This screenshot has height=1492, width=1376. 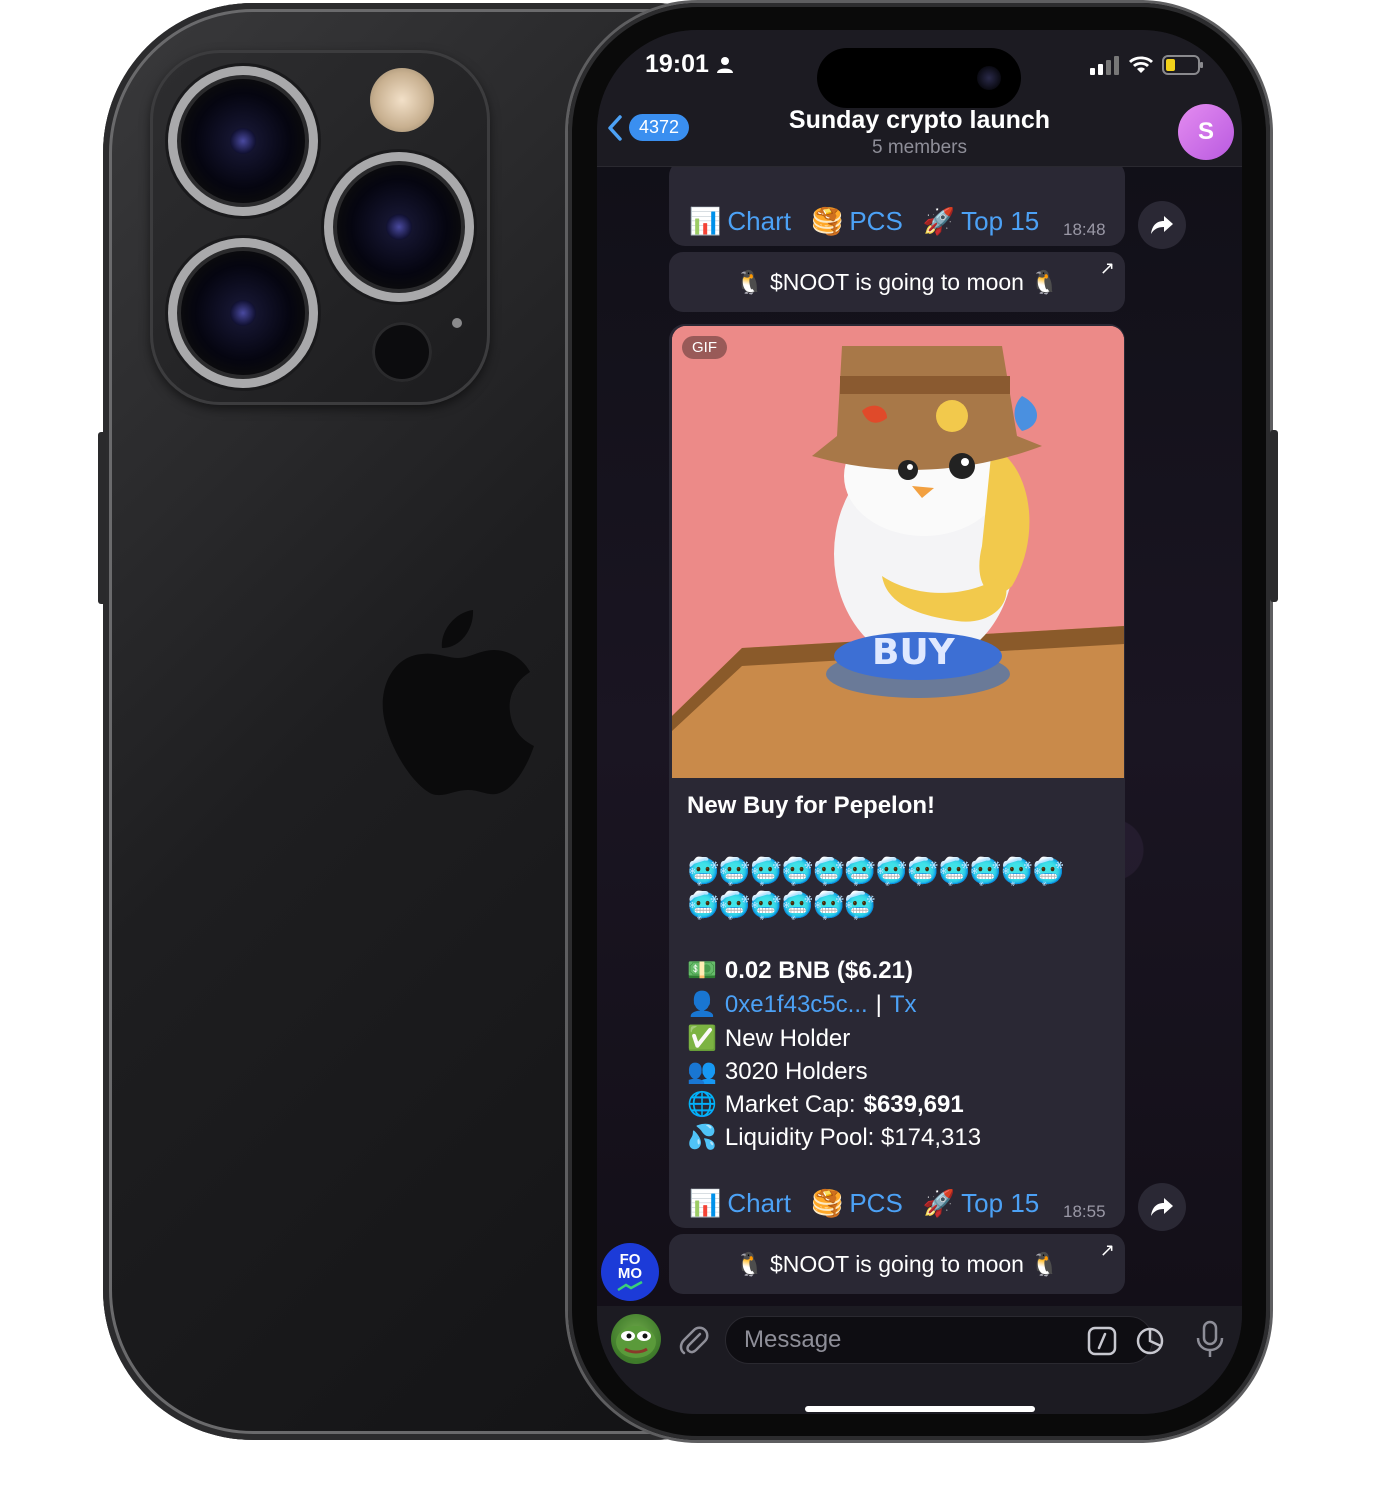 What do you see at coordinates (689, 64) in the screenshot?
I see `status-time: 19:01` at bounding box center [689, 64].